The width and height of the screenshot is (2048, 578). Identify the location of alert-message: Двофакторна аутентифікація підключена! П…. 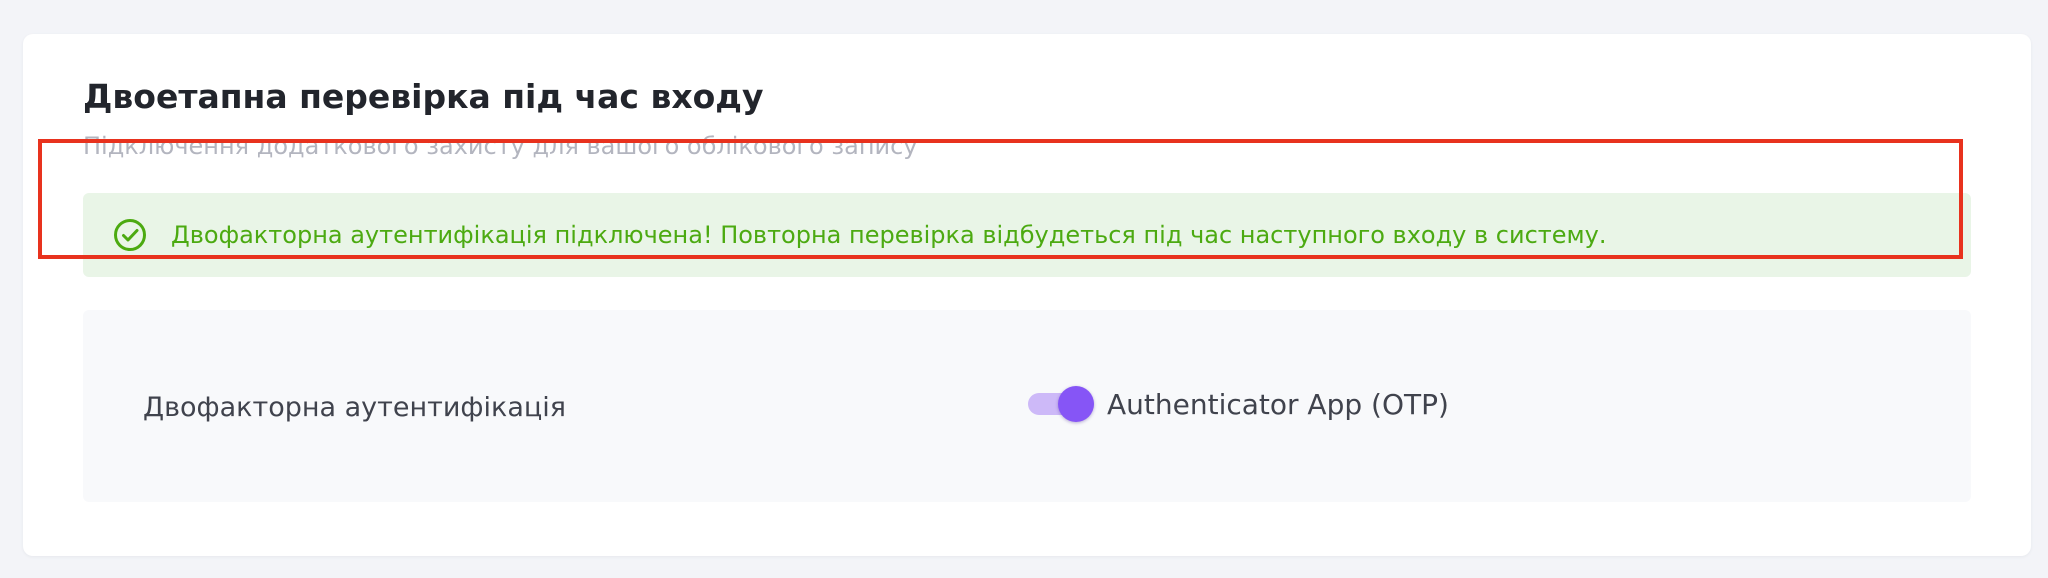
(889, 235).